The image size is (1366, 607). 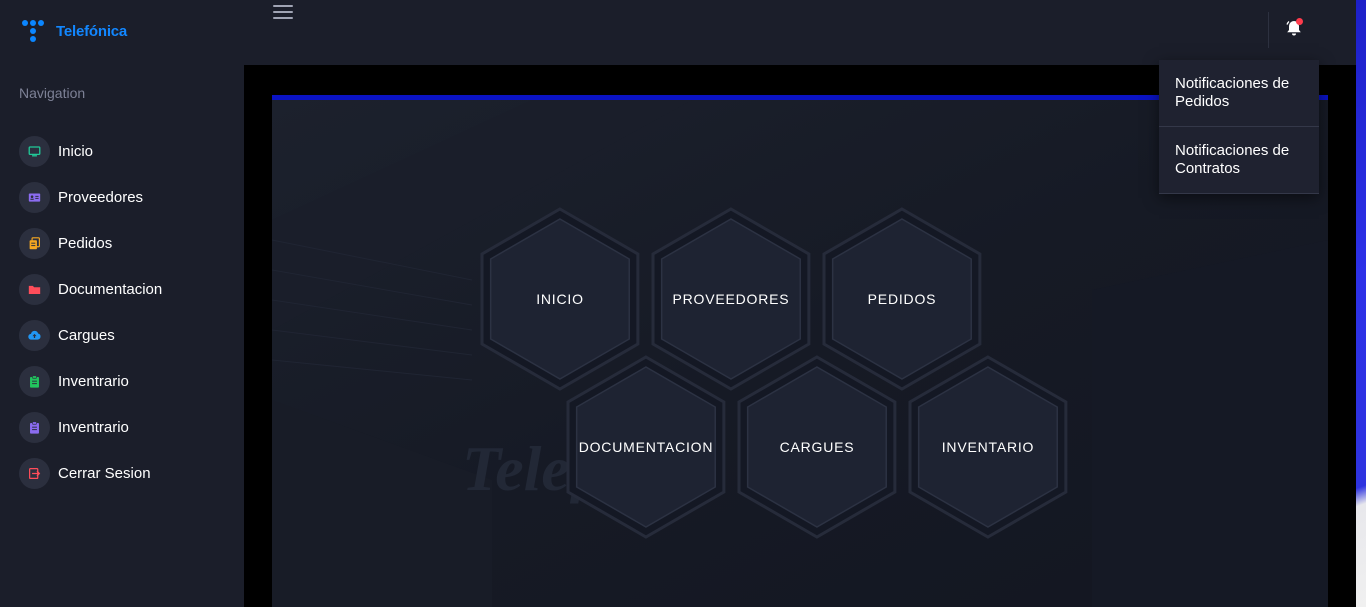 What do you see at coordinates (37, 31) in the screenshot?
I see `telefonica-logo-icon` at bounding box center [37, 31].